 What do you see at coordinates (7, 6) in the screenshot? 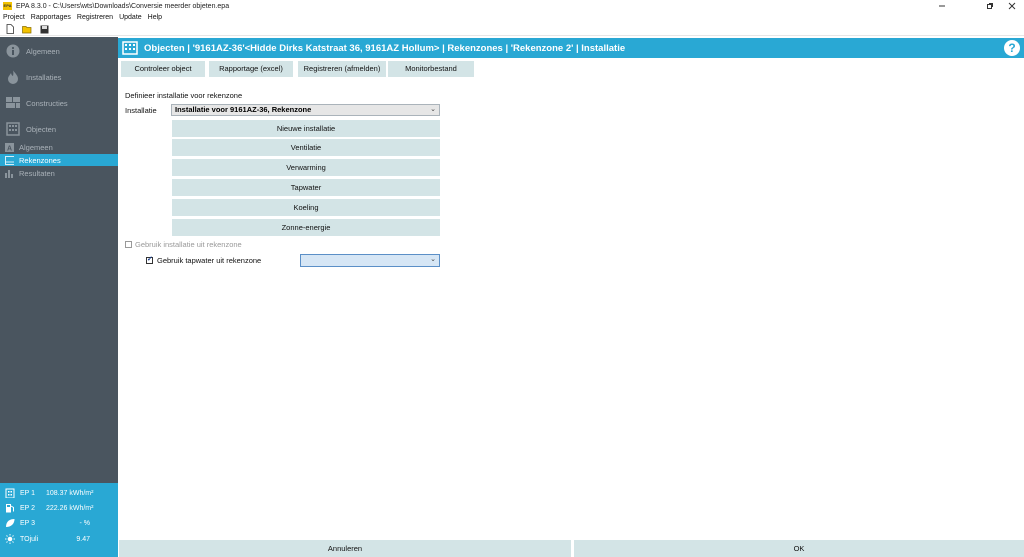
I see `app-logo-icon: EPA` at bounding box center [7, 6].